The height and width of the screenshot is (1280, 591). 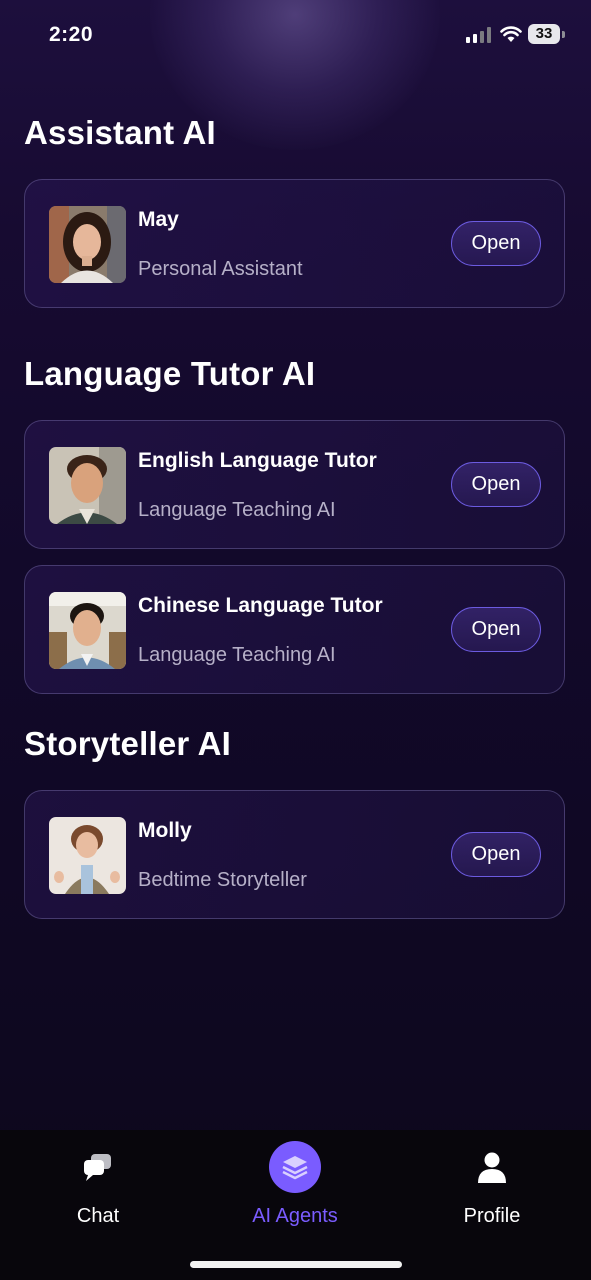 I want to click on bottom-tab-bar: Chat AI Agents Profile, so click(x=295, y=1205).